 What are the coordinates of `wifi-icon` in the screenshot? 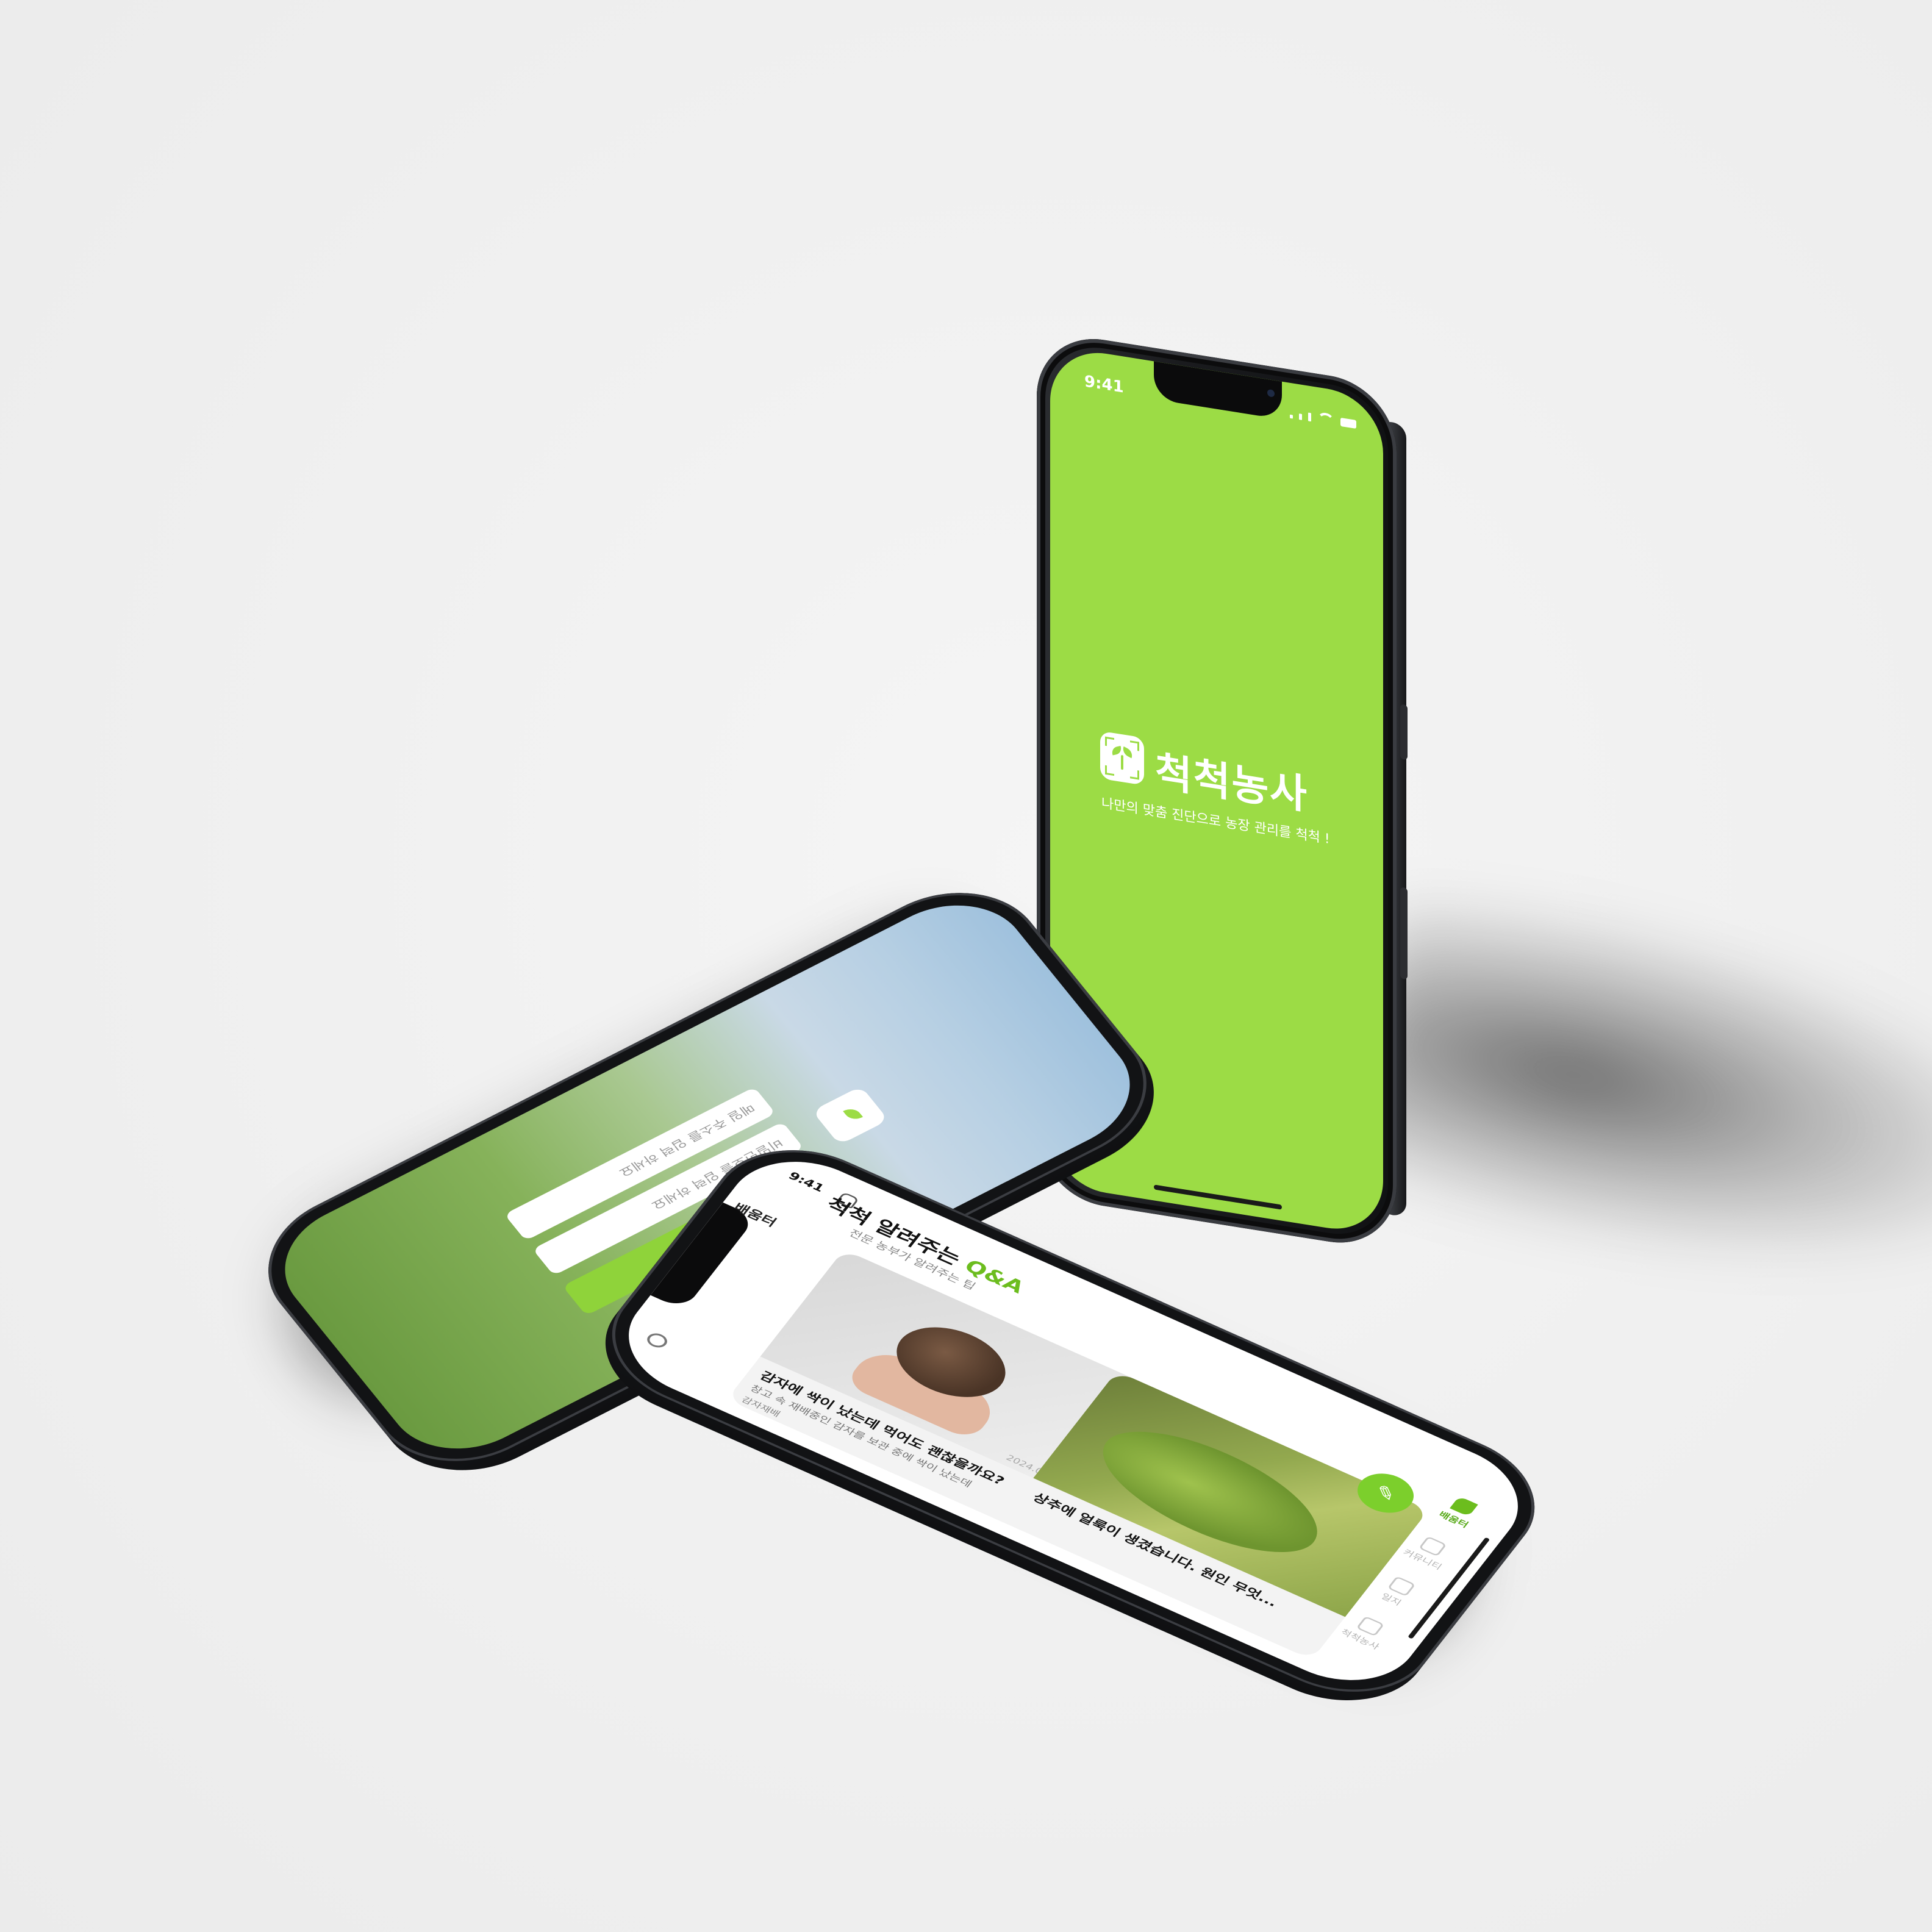 It's located at (1326, 419).